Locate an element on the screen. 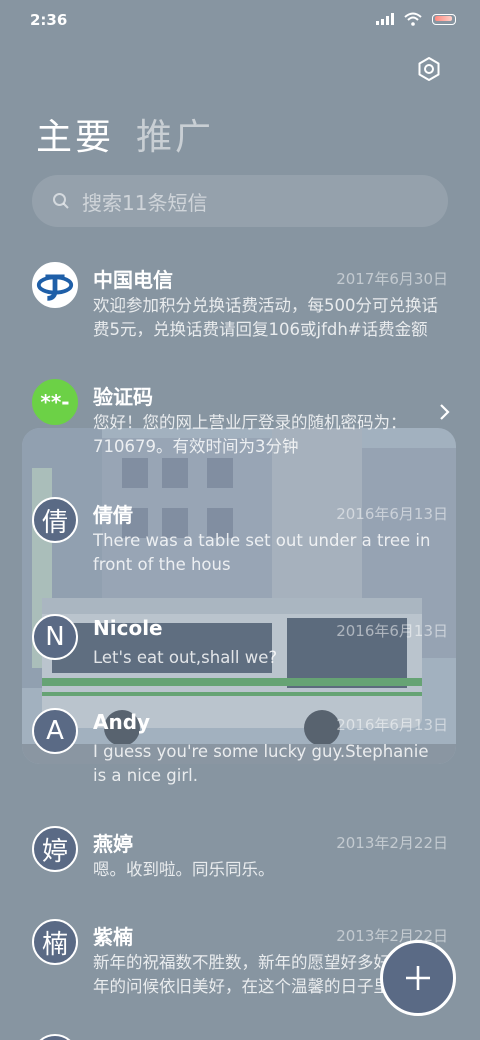 Image resolution: width=480 pixels, height=1040 pixels. contact-name: 倩倩 is located at coordinates (113, 515).